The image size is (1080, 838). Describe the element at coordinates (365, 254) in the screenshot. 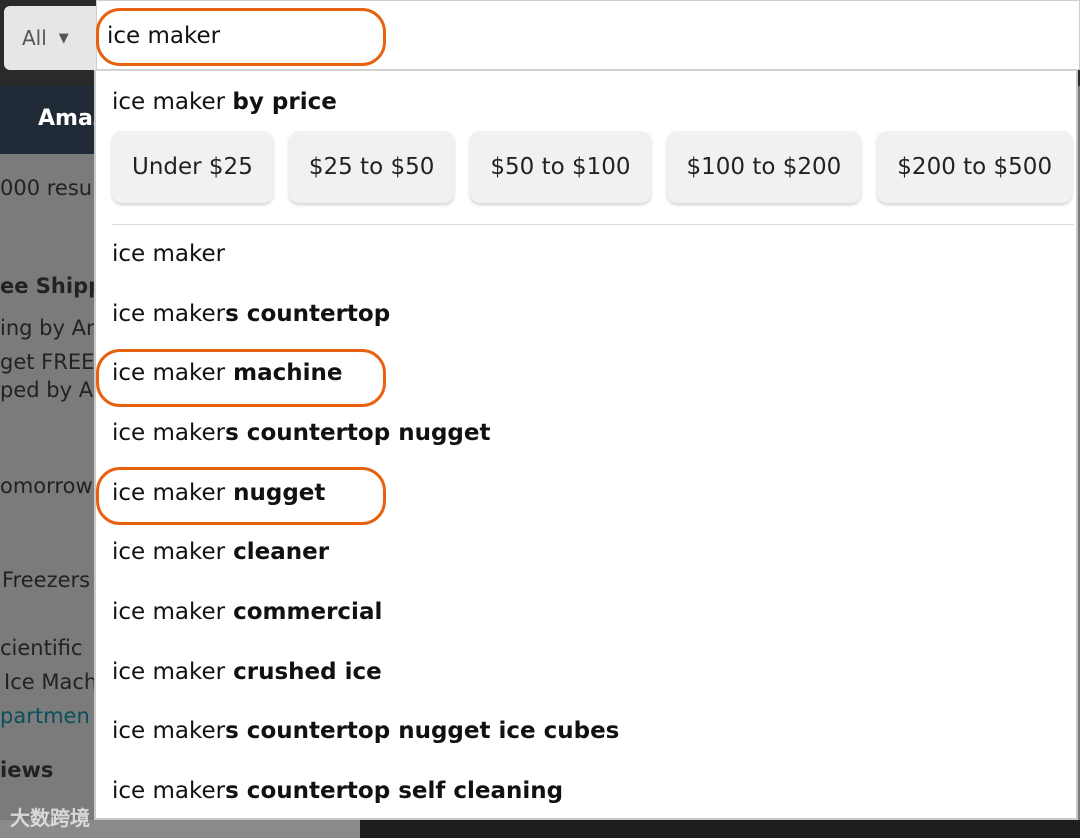

I see `suggestion-item: ice maker` at that location.